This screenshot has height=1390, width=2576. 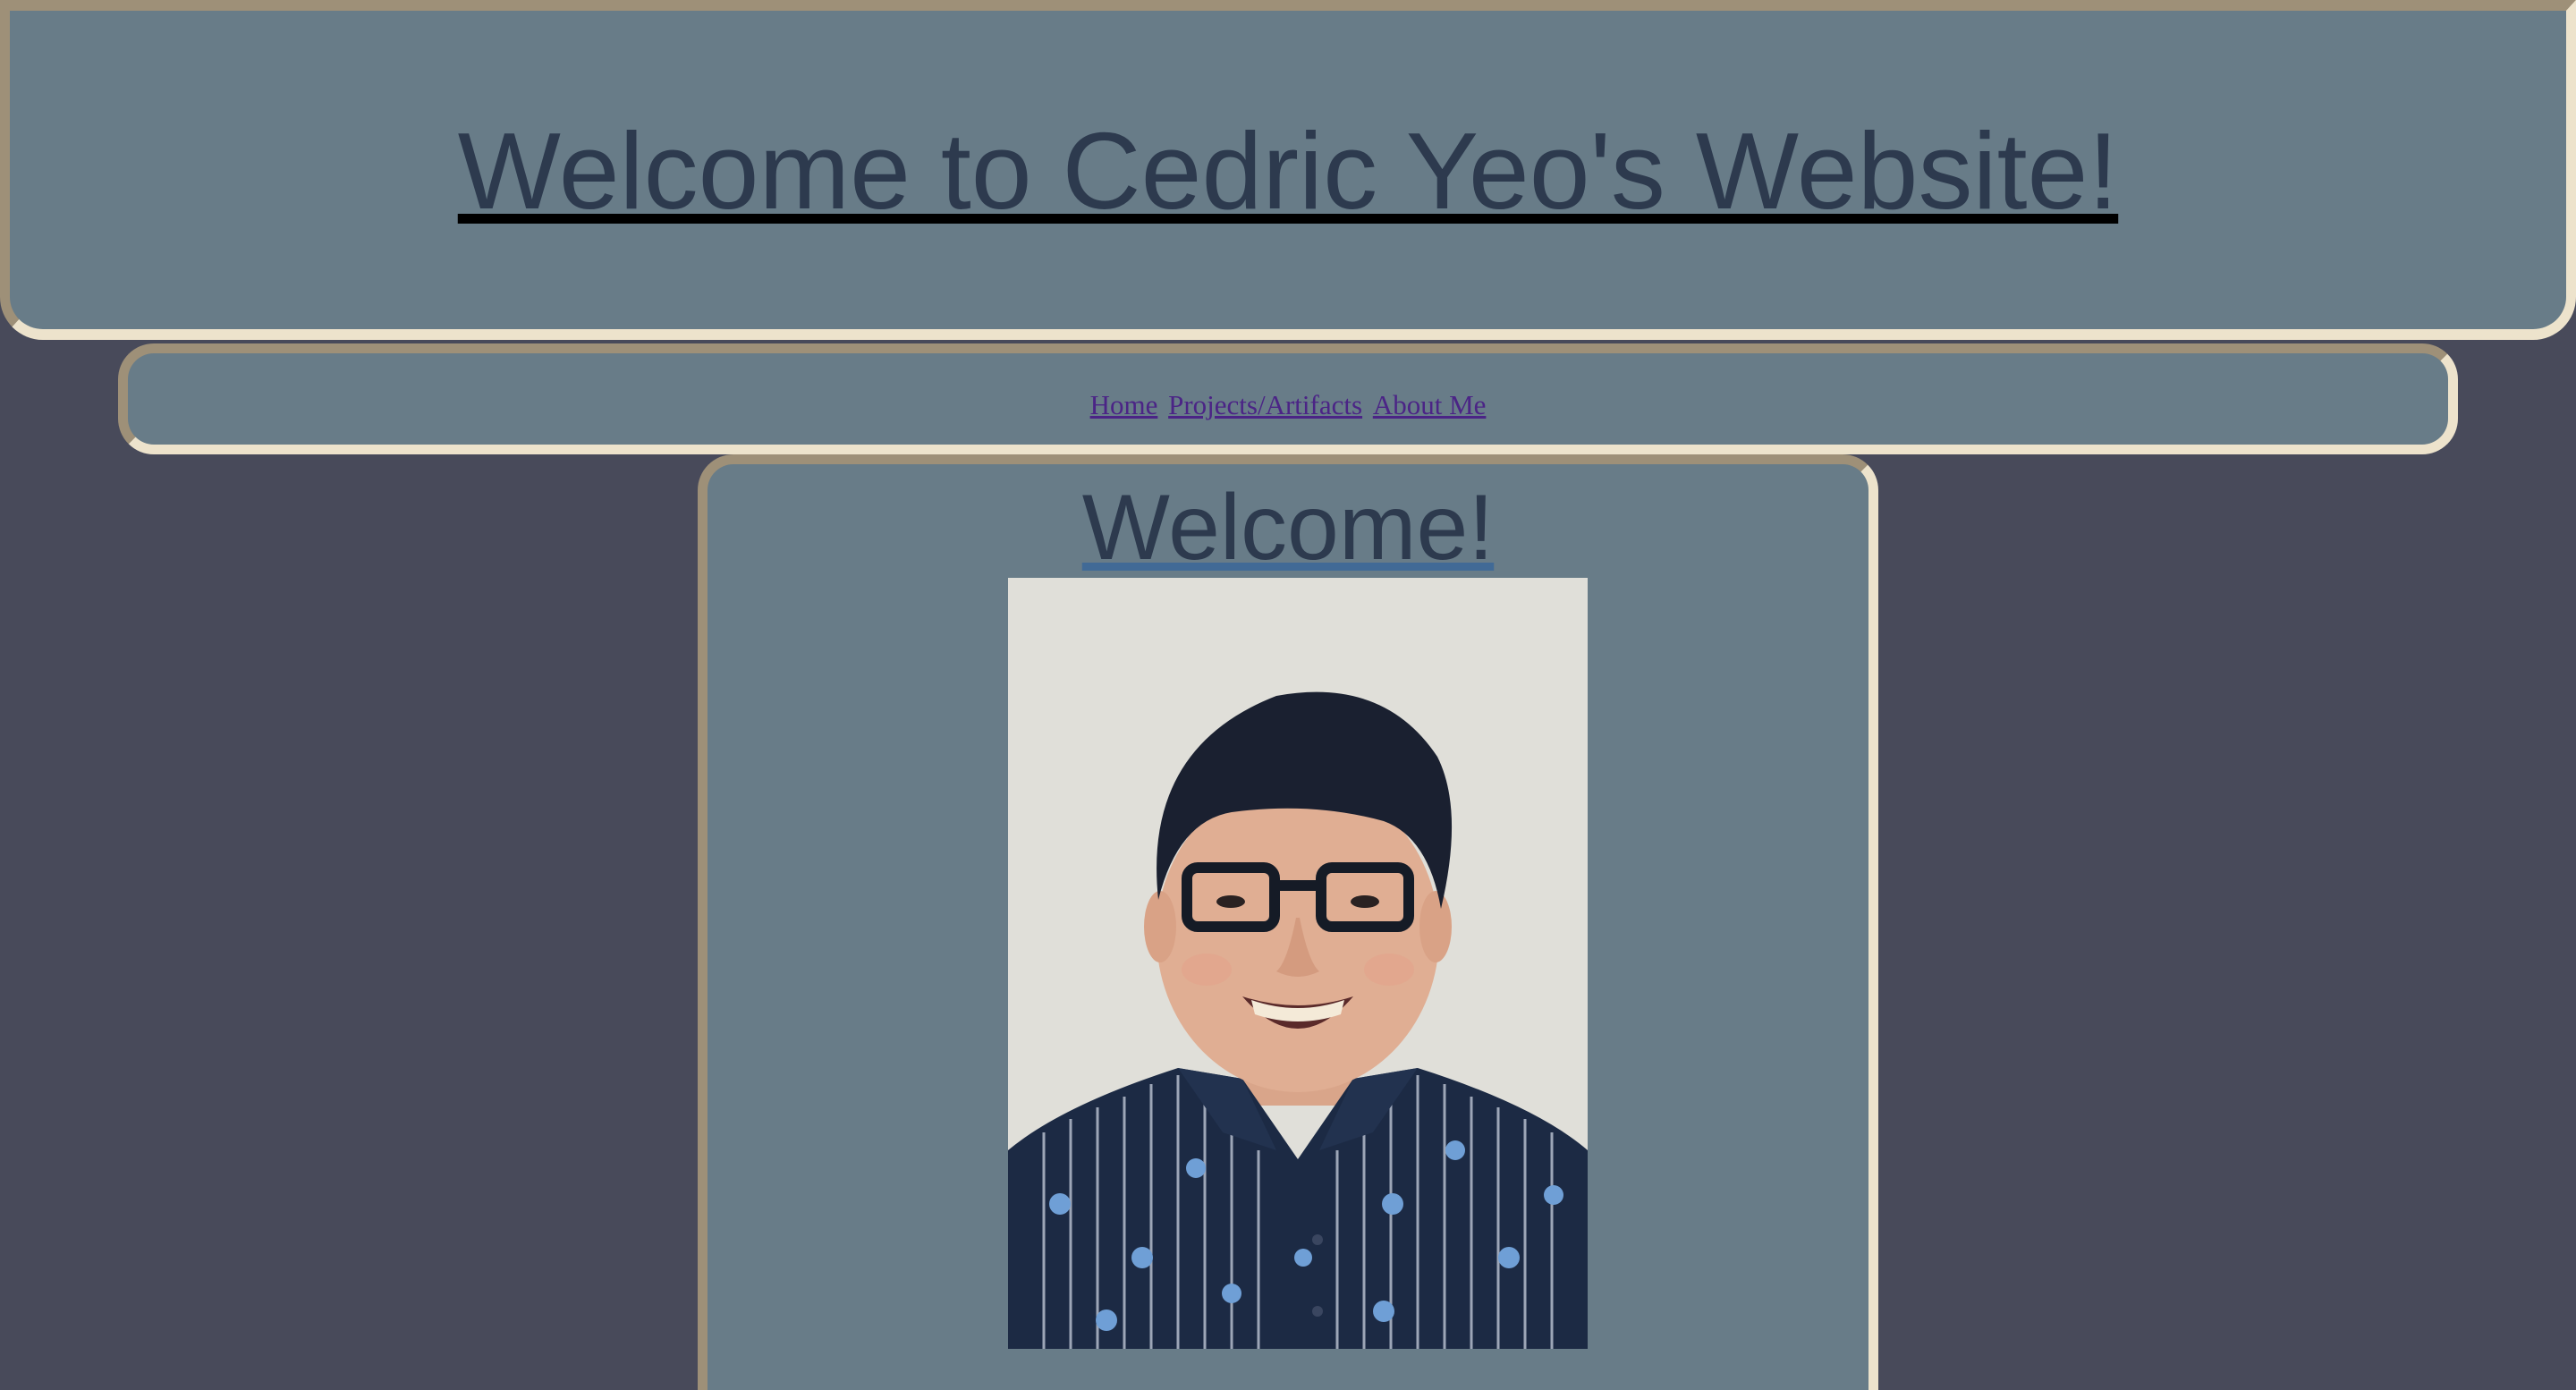 What do you see at coordinates (1265, 404) in the screenshot?
I see `nav-link-projects-artifacts: Projects/Artifacts` at bounding box center [1265, 404].